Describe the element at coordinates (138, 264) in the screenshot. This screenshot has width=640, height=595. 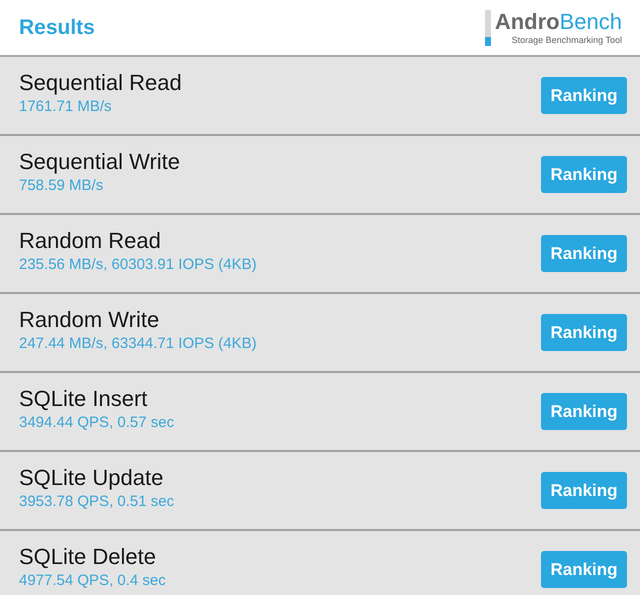
I see `result-value: 235.56 MB/s, 60303.91 IOPS (4KB)` at that location.